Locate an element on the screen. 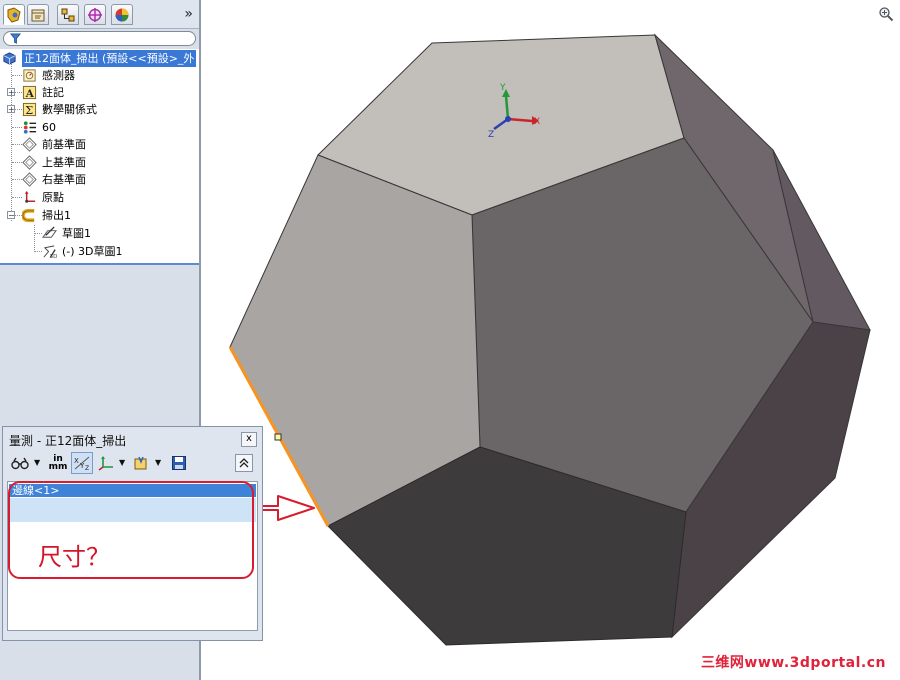  tree-item-label: 草圖1 is located at coordinates (76, 233).